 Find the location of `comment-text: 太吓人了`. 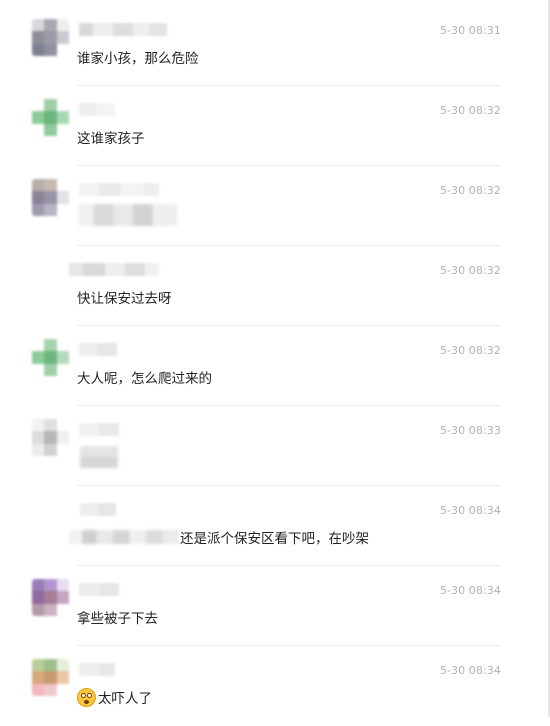

comment-text: 太吓人了 is located at coordinates (125, 699).